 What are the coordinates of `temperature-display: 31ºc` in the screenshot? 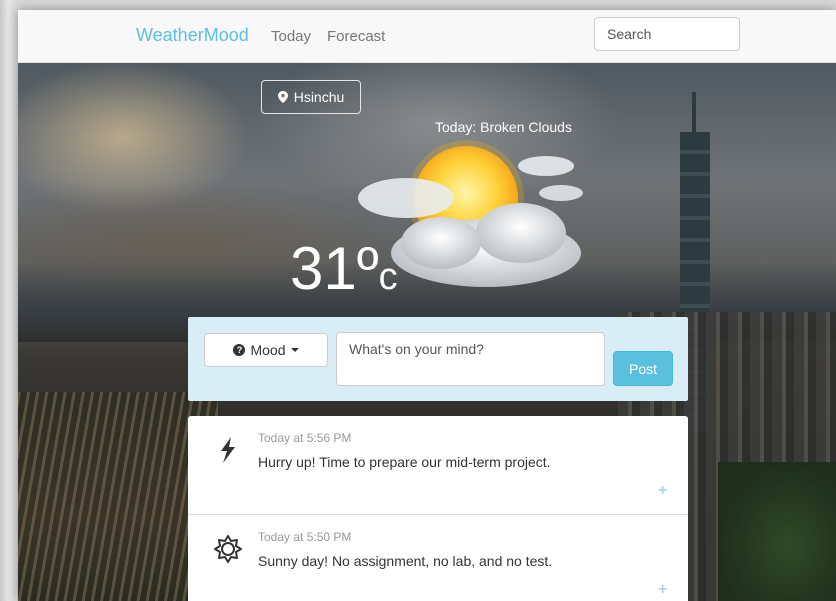 It's located at (344, 273).